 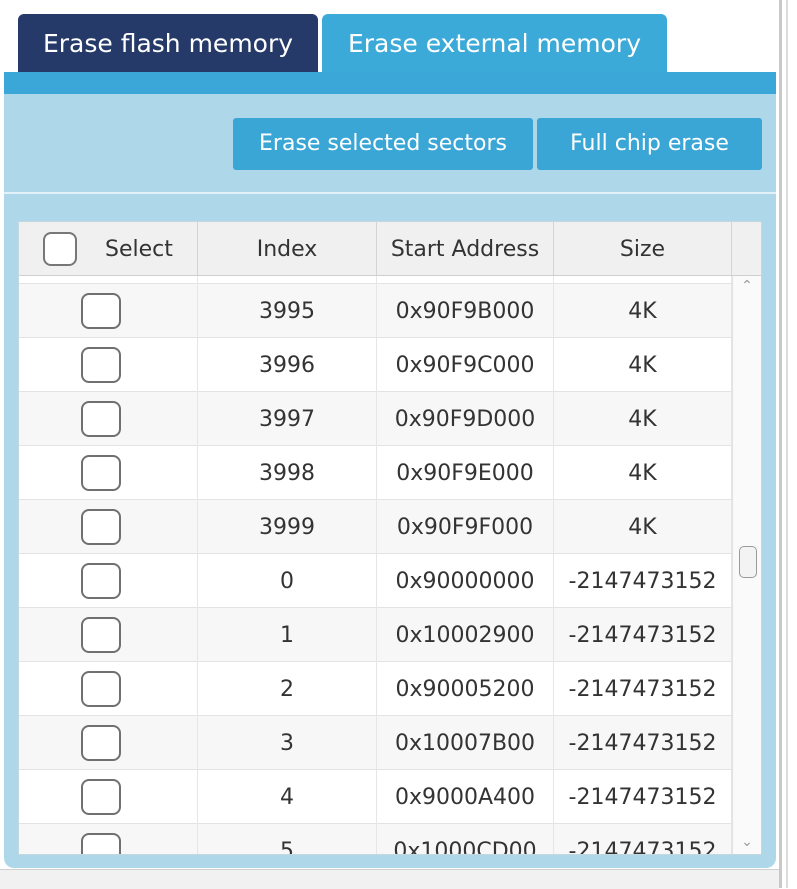 I want to click on table-row, so click(x=375, y=280).